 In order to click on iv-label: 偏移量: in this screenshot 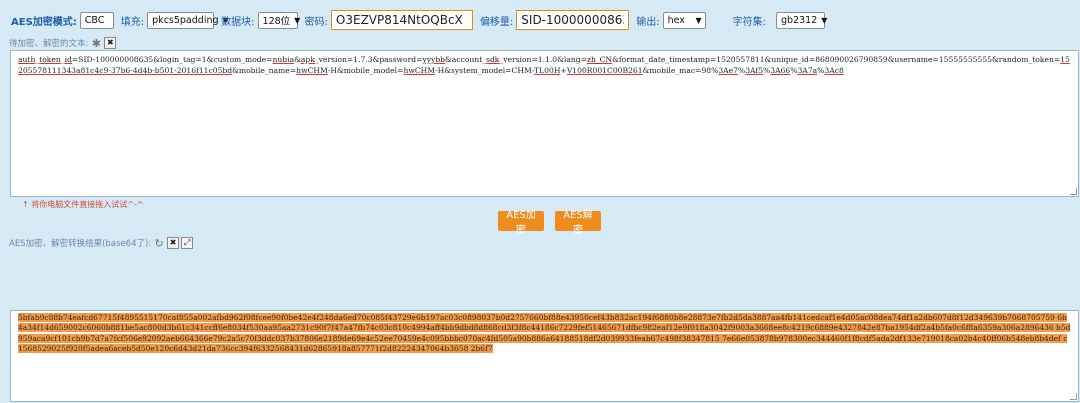, I will do `click(496, 22)`.